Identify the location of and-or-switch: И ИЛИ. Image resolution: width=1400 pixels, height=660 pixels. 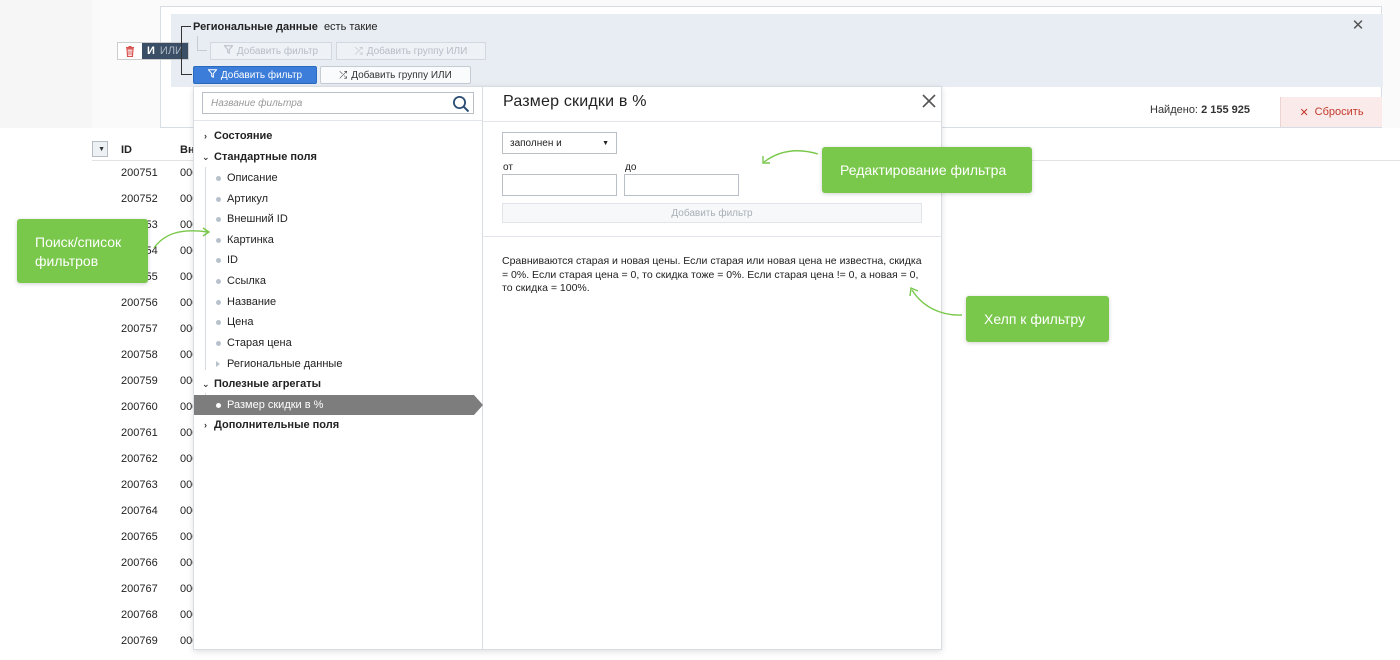
(153, 51).